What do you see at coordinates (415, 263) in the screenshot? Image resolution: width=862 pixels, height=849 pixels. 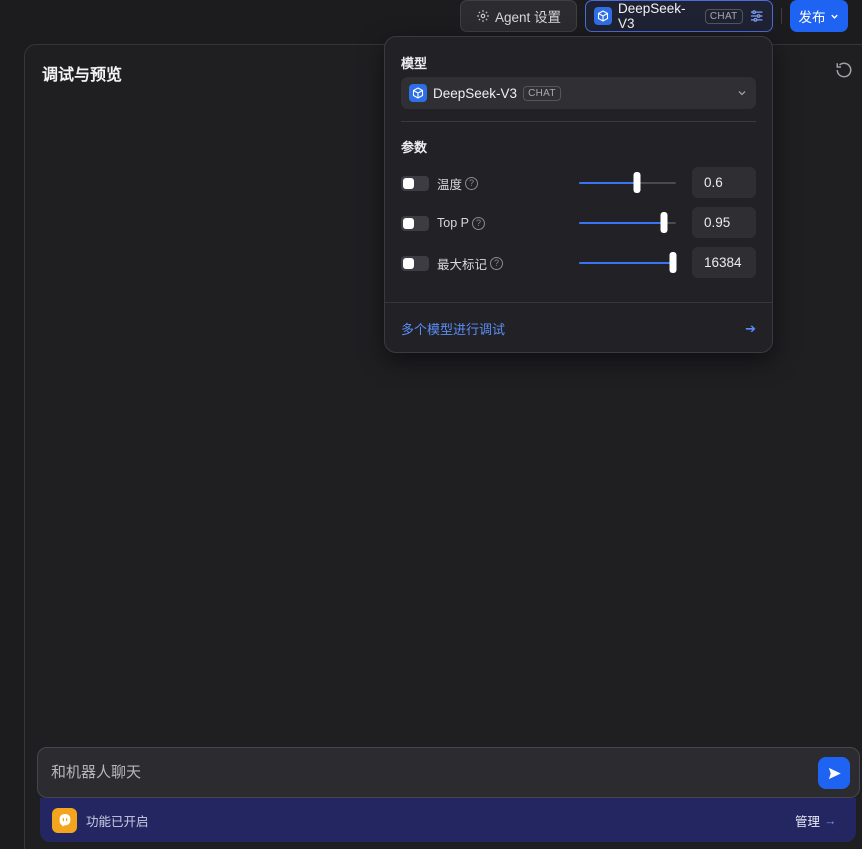 I see `max-tokens-toggle` at bounding box center [415, 263].